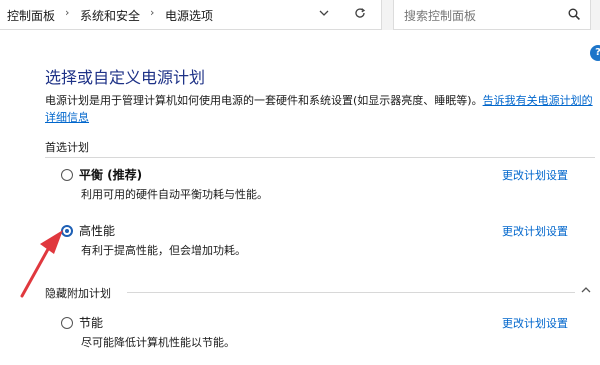 The width and height of the screenshot is (600, 365). What do you see at coordinates (360, 13) in the screenshot?
I see `refresh-icon` at bounding box center [360, 13].